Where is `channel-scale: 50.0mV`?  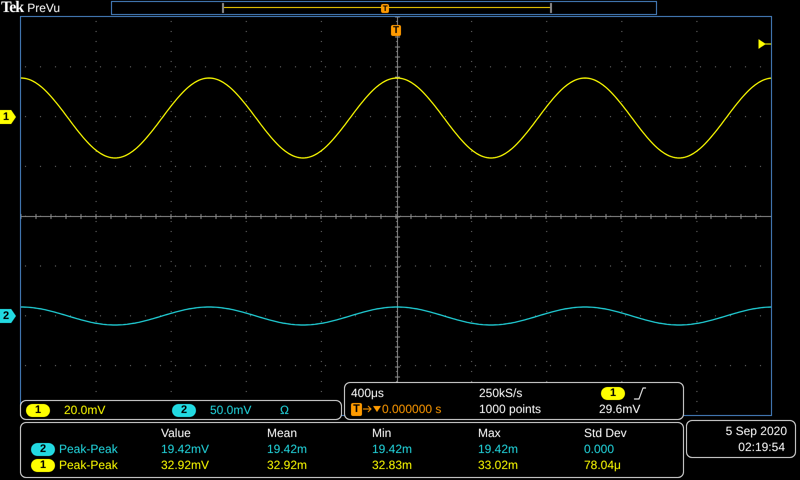 channel-scale: 50.0mV is located at coordinates (231, 410).